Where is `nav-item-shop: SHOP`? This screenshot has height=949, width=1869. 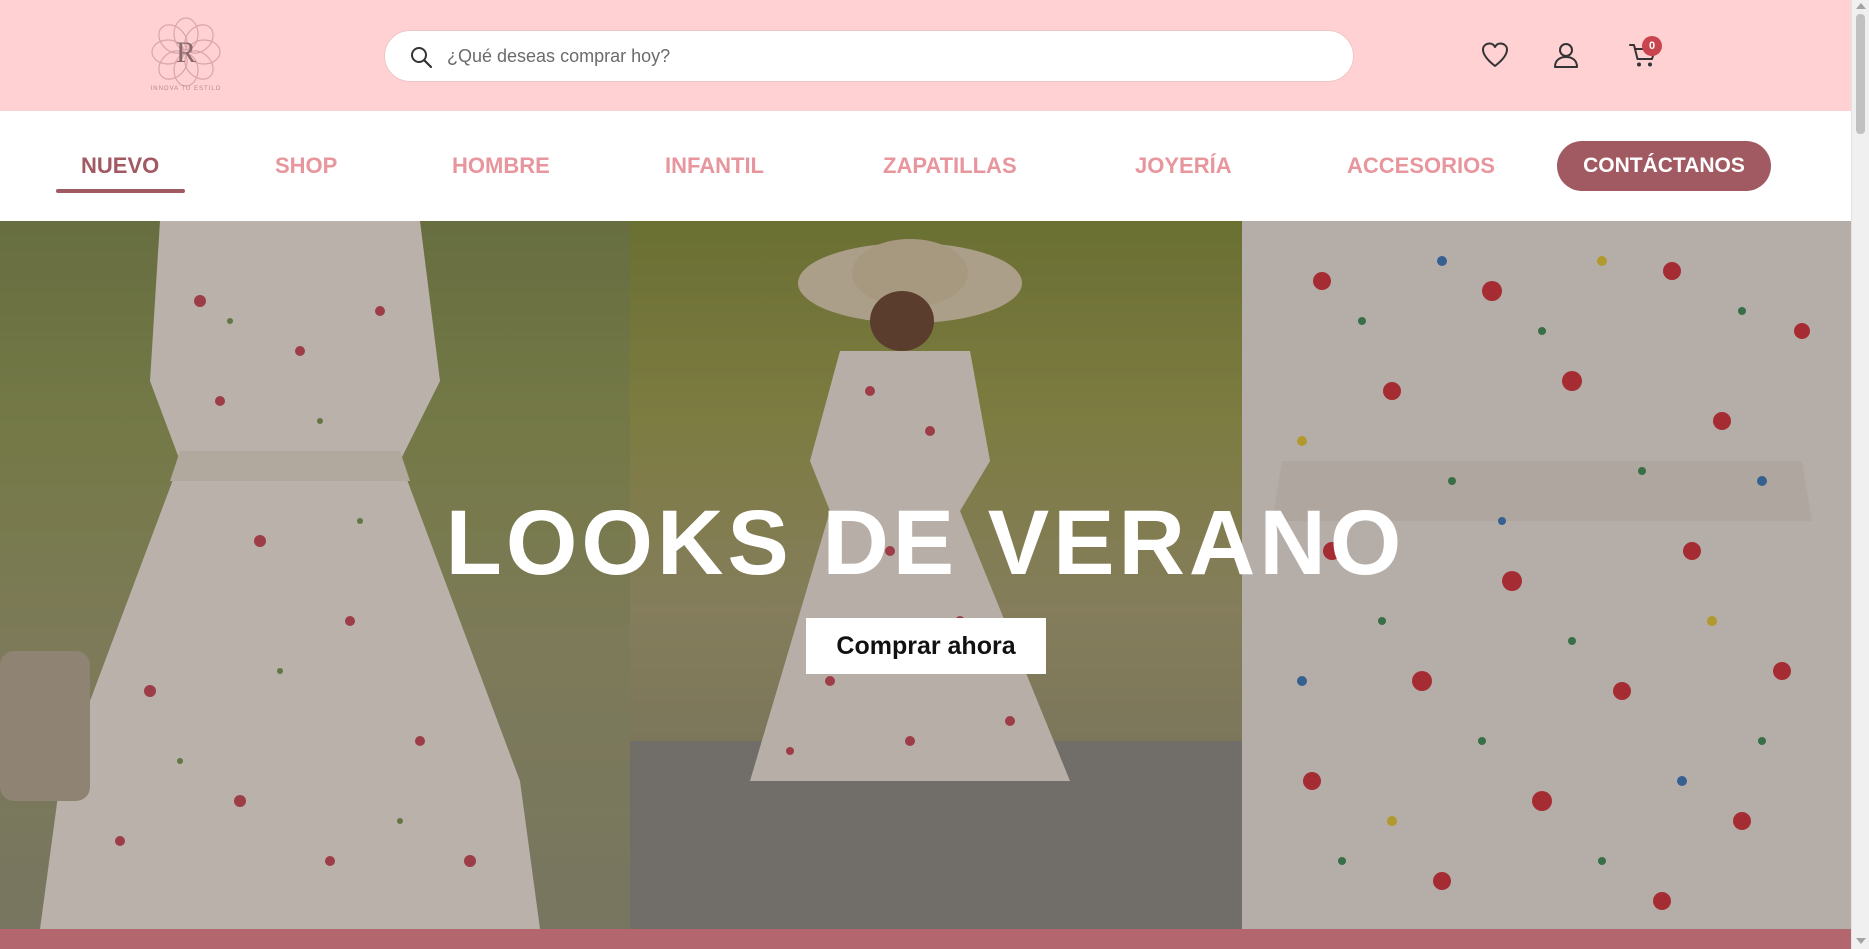
nav-item-shop: SHOP is located at coordinates (306, 166).